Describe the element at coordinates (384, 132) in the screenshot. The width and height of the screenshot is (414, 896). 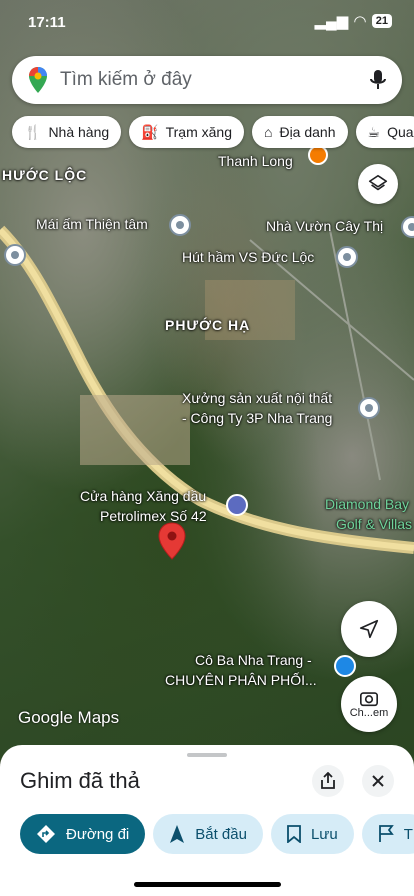
I see `chip-coffee: ☕ Qua` at that location.